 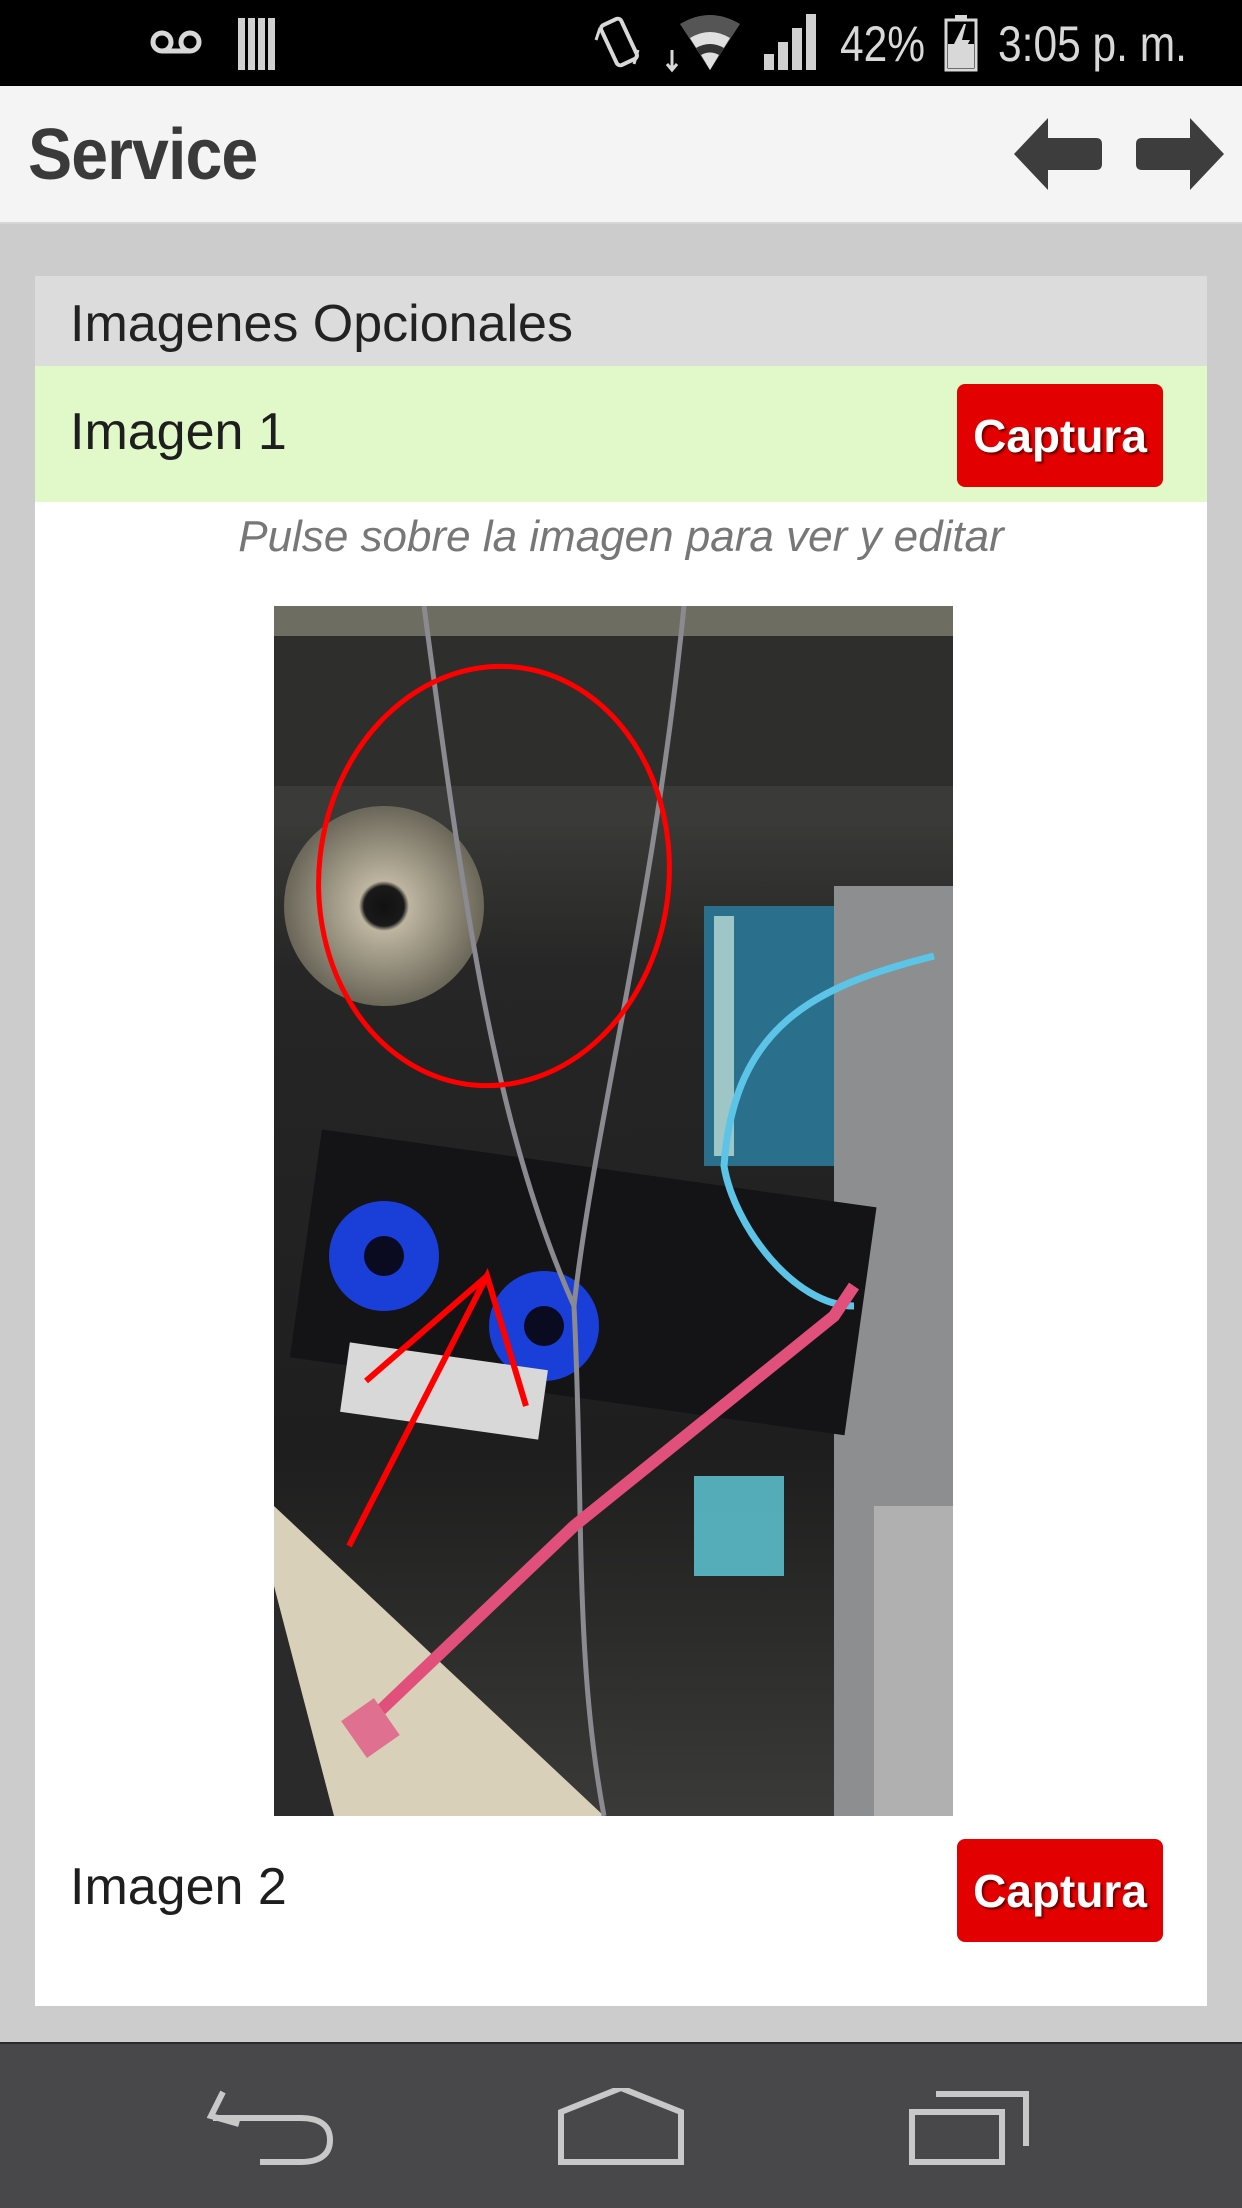 What do you see at coordinates (704, 44) in the screenshot?
I see `wifi-icon` at bounding box center [704, 44].